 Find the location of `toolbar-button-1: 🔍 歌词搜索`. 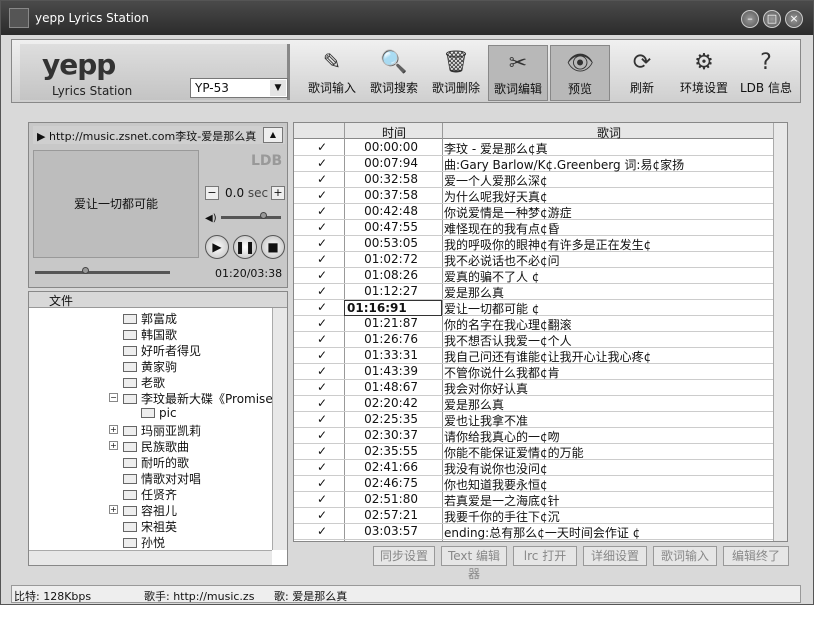

toolbar-button-1: 🔍 歌词搜索 is located at coordinates (394, 73).